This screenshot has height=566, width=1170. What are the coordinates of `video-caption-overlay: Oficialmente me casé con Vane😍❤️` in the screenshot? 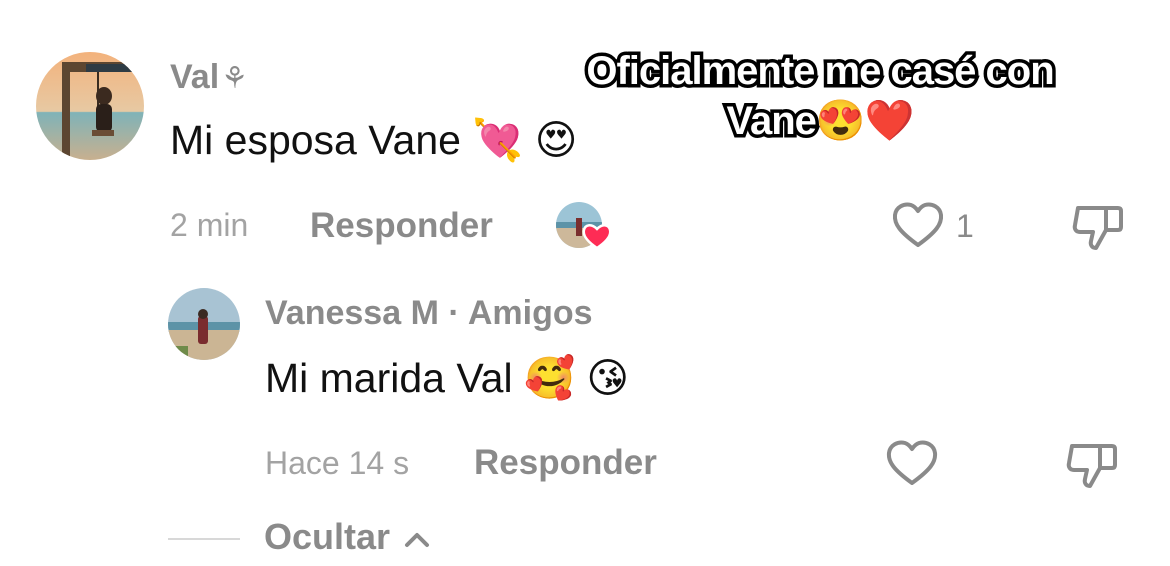 It's located at (820, 96).